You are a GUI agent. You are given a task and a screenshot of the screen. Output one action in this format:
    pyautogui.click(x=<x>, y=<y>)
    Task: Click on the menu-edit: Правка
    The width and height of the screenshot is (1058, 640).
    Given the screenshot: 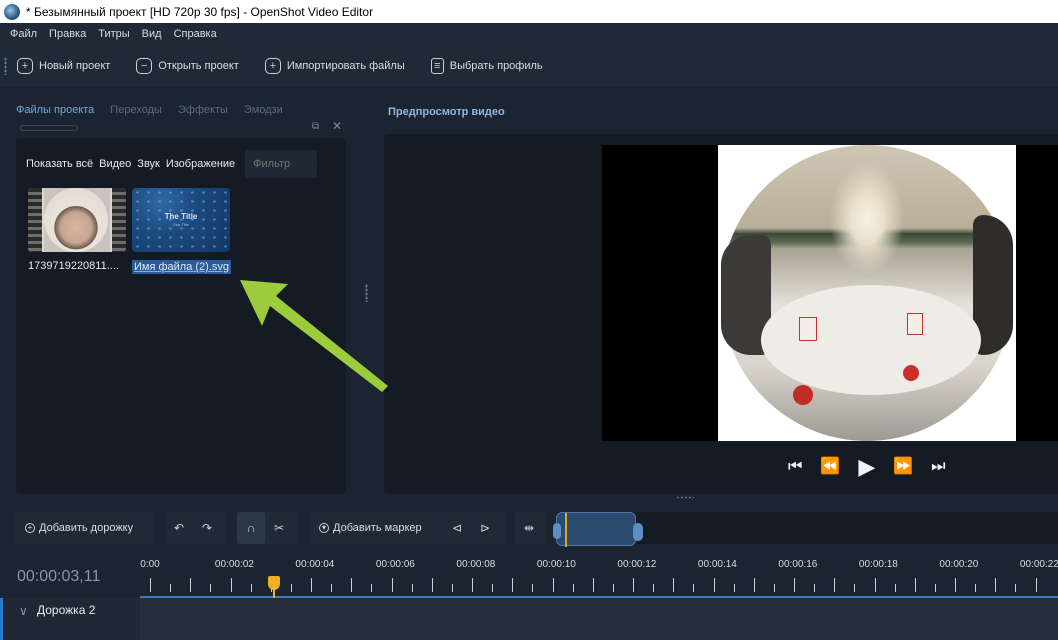 What is the action you would take?
    pyautogui.click(x=67, y=34)
    